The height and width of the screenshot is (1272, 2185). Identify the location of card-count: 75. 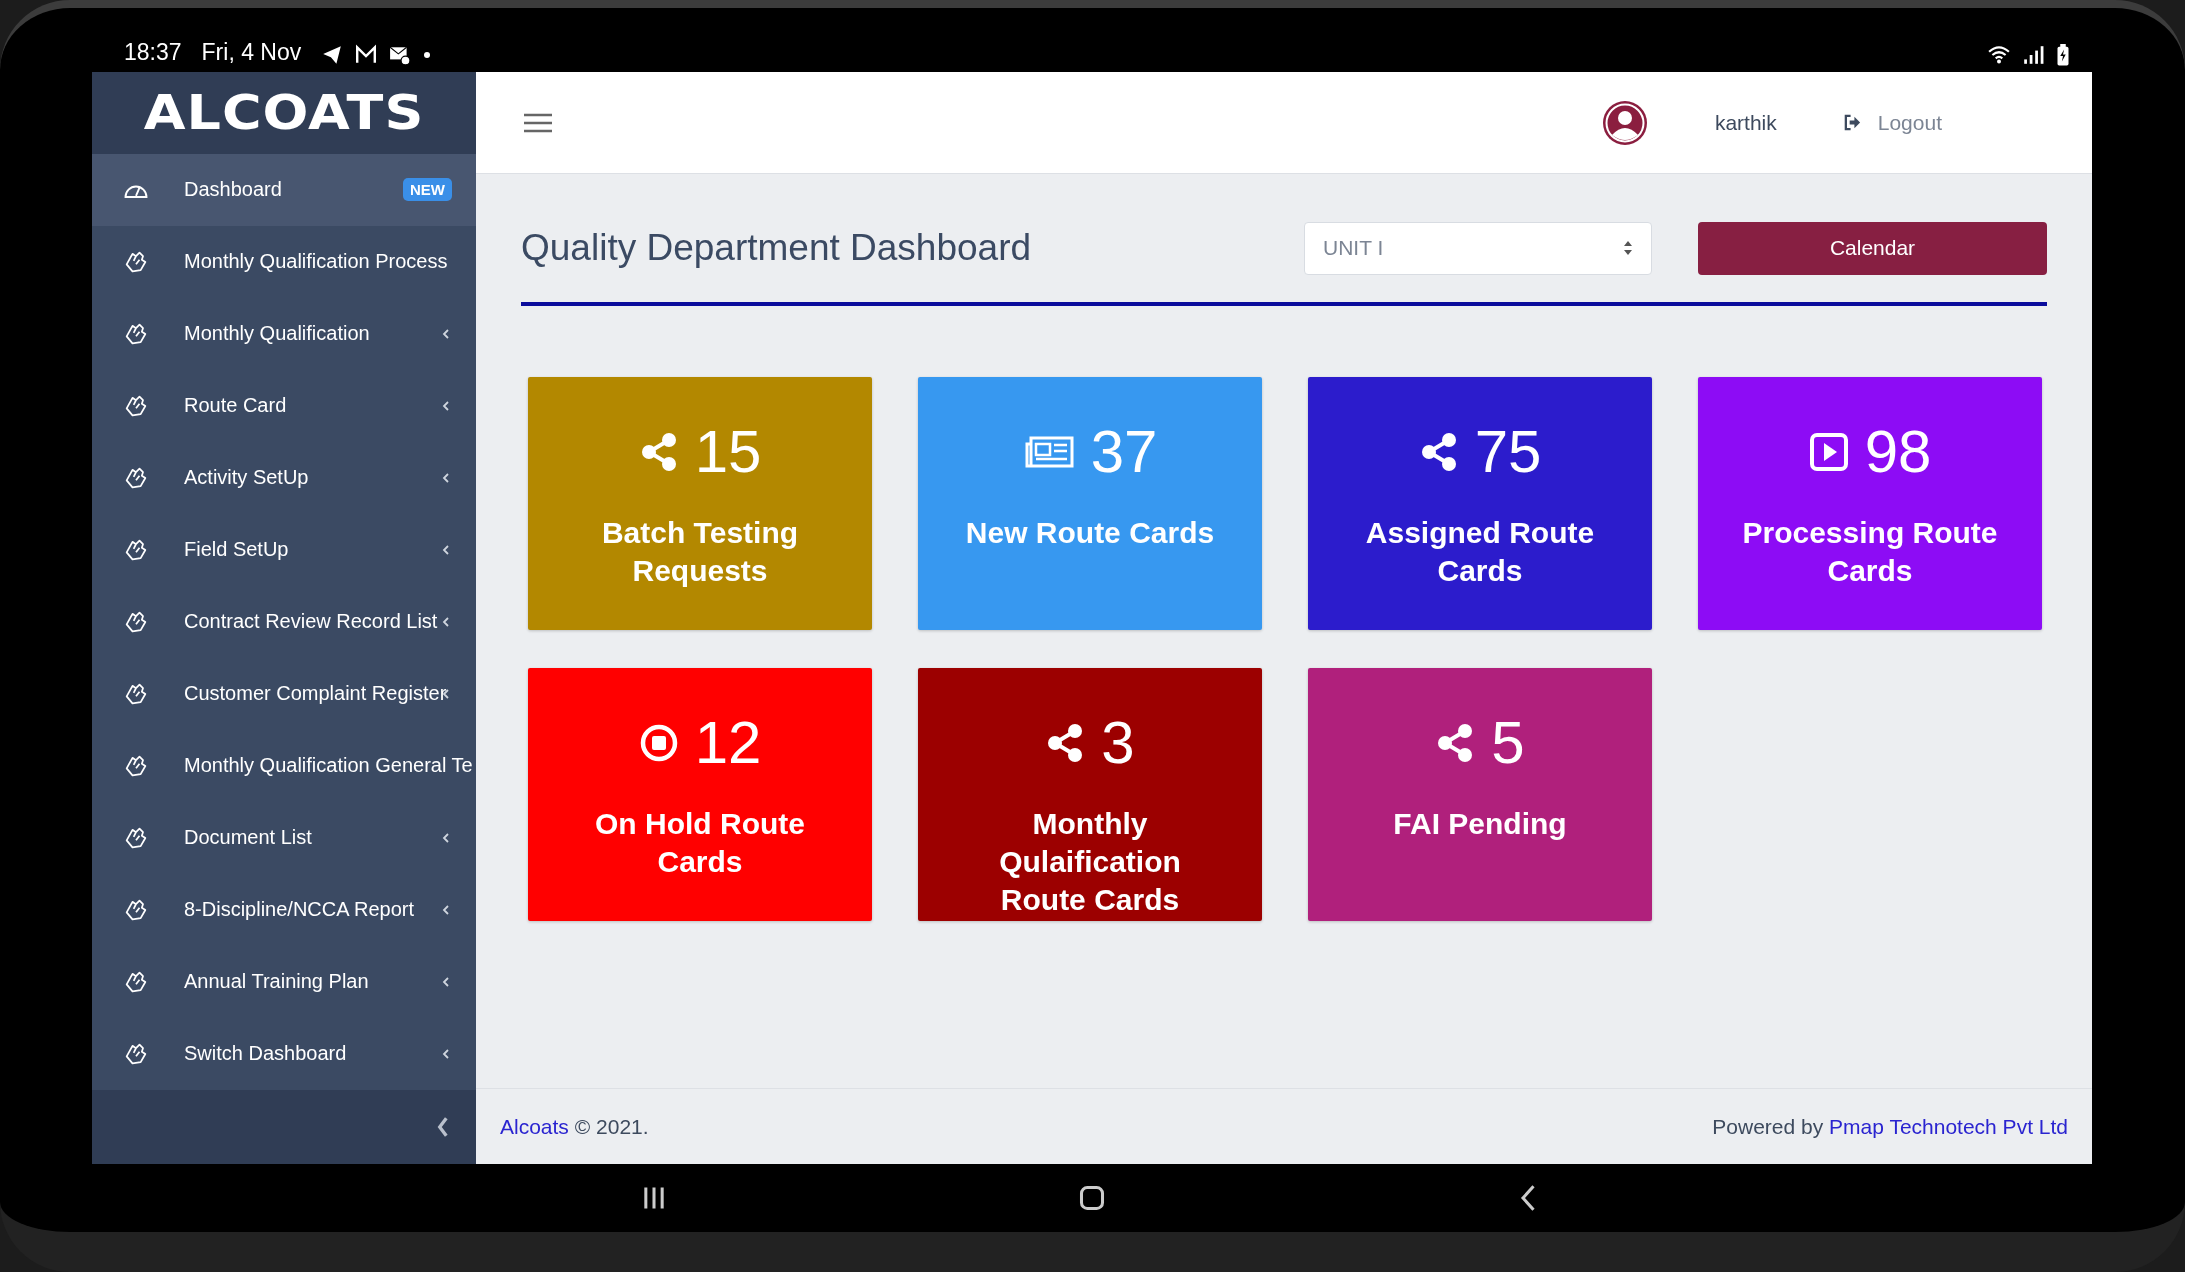
(1508, 451).